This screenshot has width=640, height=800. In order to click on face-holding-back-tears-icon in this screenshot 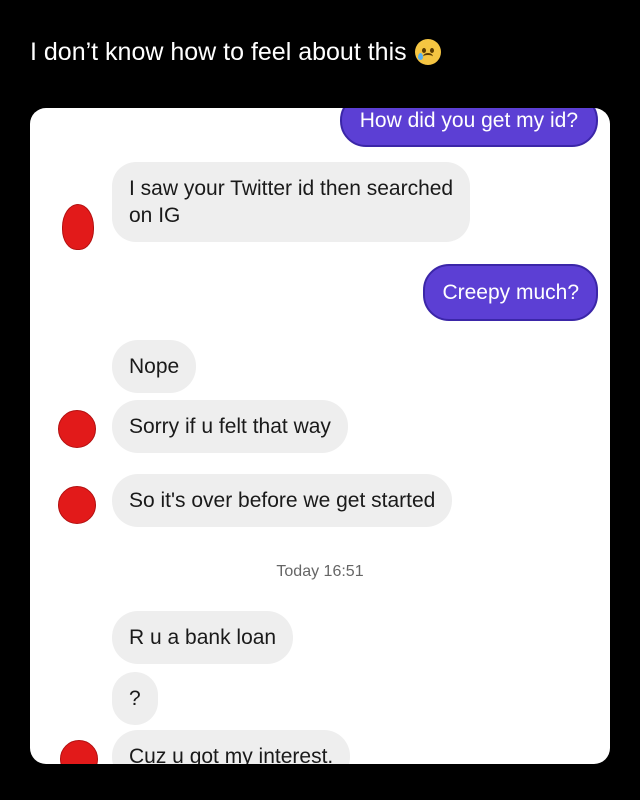, I will do `click(427, 52)`.